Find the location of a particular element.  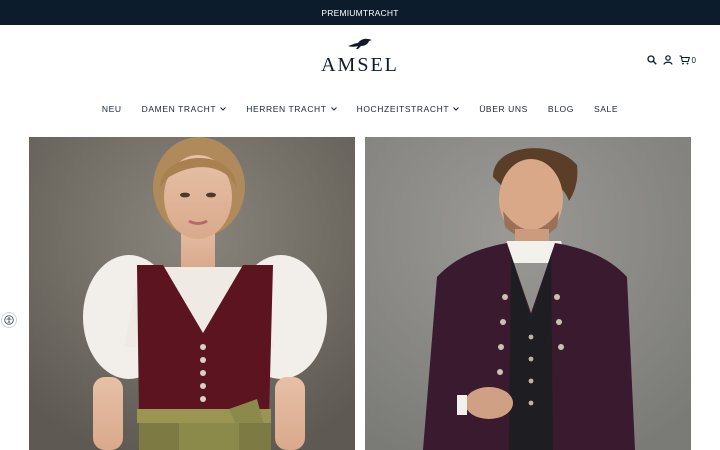

announcement-bar: PREMIUMTRACHT is located at coordinates (360, 12).